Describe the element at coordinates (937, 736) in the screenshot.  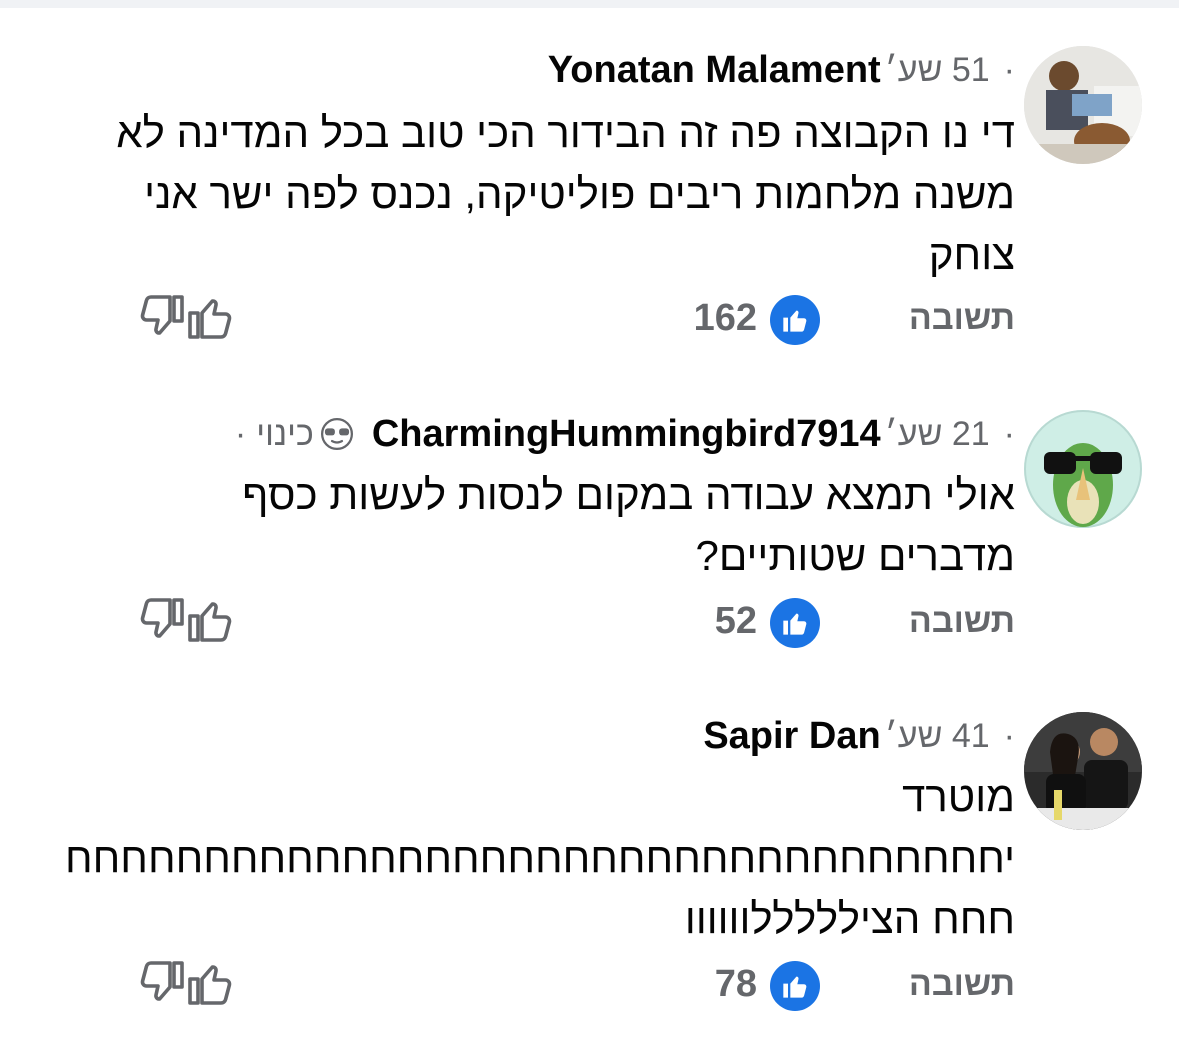
I see `comment-time: 41 שע׳` at that location.